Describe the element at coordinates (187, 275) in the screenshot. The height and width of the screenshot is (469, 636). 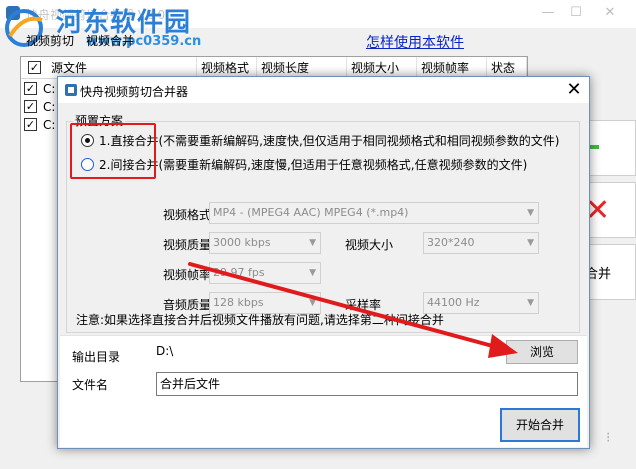
I see `video-fps-label: 视频帧率` at that location.